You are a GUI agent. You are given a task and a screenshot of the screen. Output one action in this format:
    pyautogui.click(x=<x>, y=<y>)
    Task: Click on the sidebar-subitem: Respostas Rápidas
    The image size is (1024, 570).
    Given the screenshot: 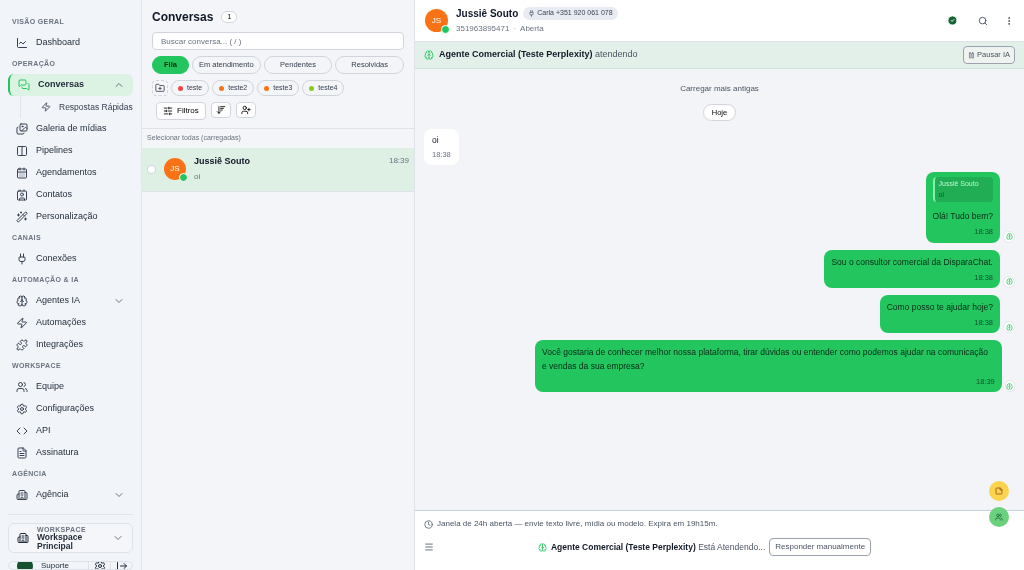 What is the action you would take?
    pyautogui.click(x=76, y=107)
    